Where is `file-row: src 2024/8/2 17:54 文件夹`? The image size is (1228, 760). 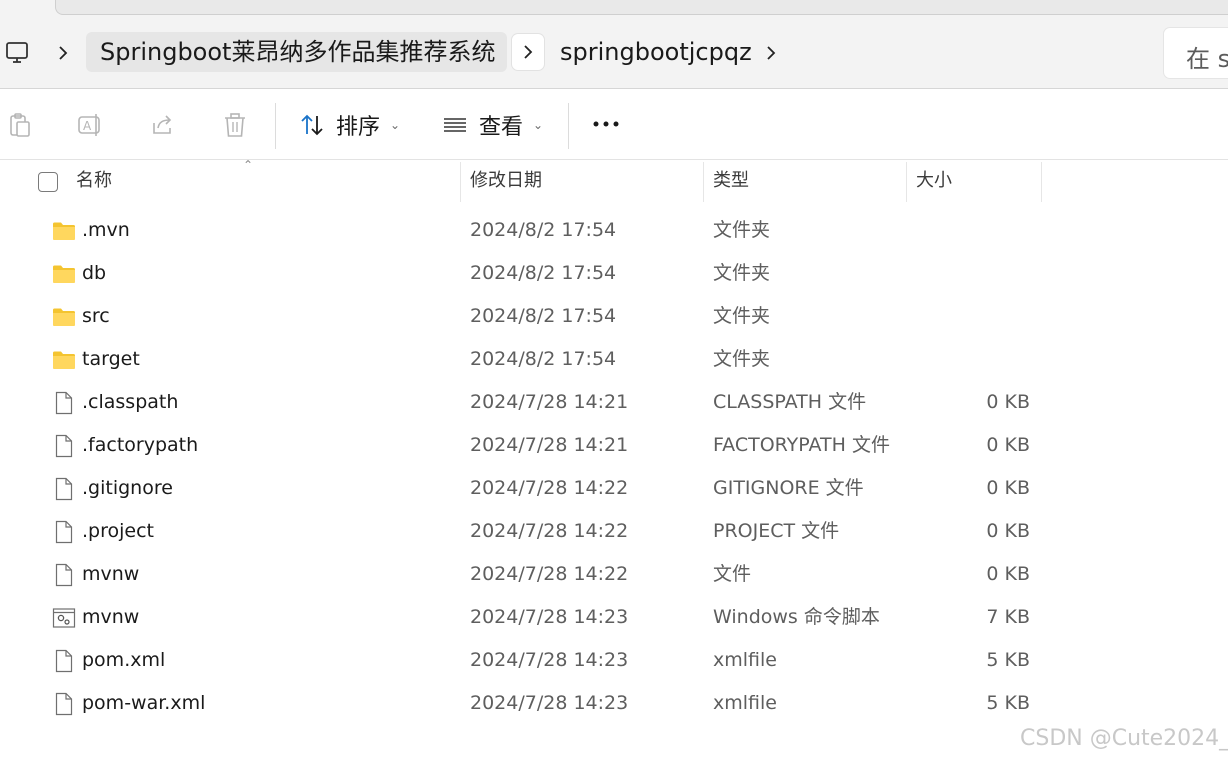 file-row: src 2024/8/2 17:54 文件夹 is located at coordinates (614, 316).